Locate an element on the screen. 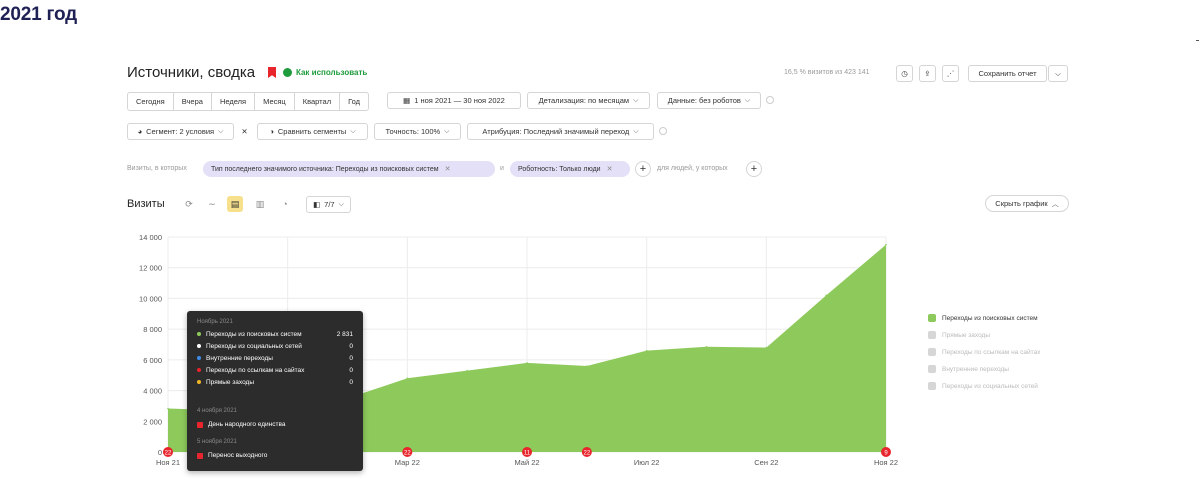  y-tick-label: 12 000 is located at coordinates (150, 268).